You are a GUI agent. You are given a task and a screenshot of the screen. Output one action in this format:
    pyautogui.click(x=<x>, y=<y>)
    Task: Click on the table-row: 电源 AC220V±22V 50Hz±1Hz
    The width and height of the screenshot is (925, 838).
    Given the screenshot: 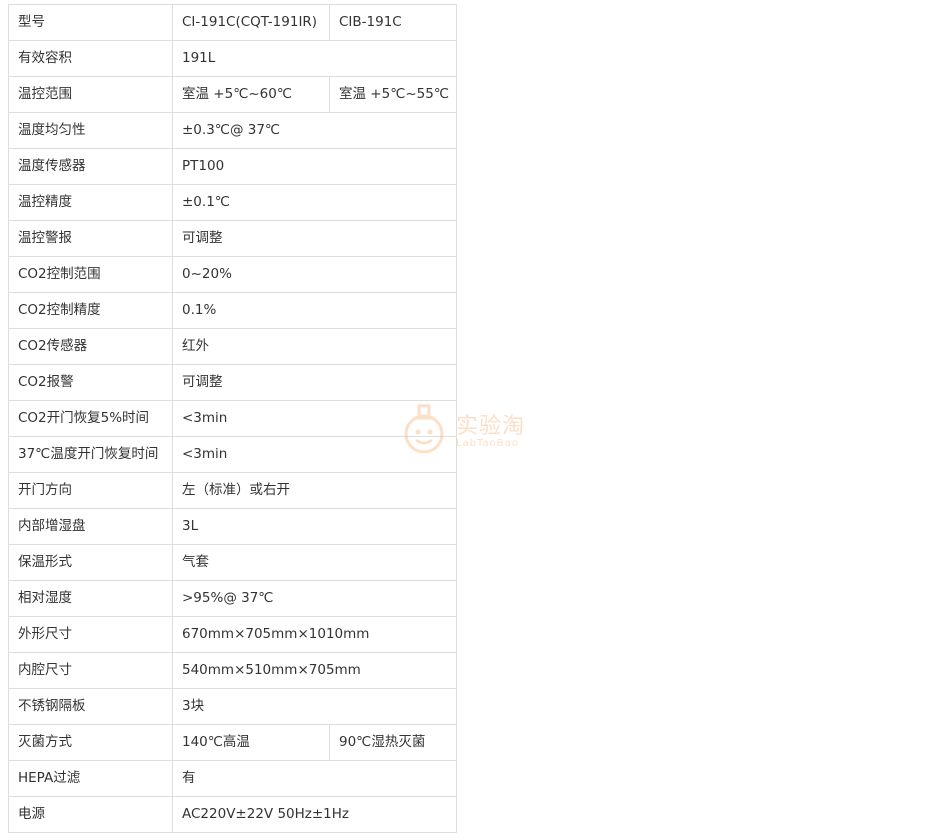 What is the action you would take?
    pyautogui.click(x=232, y=814)
    